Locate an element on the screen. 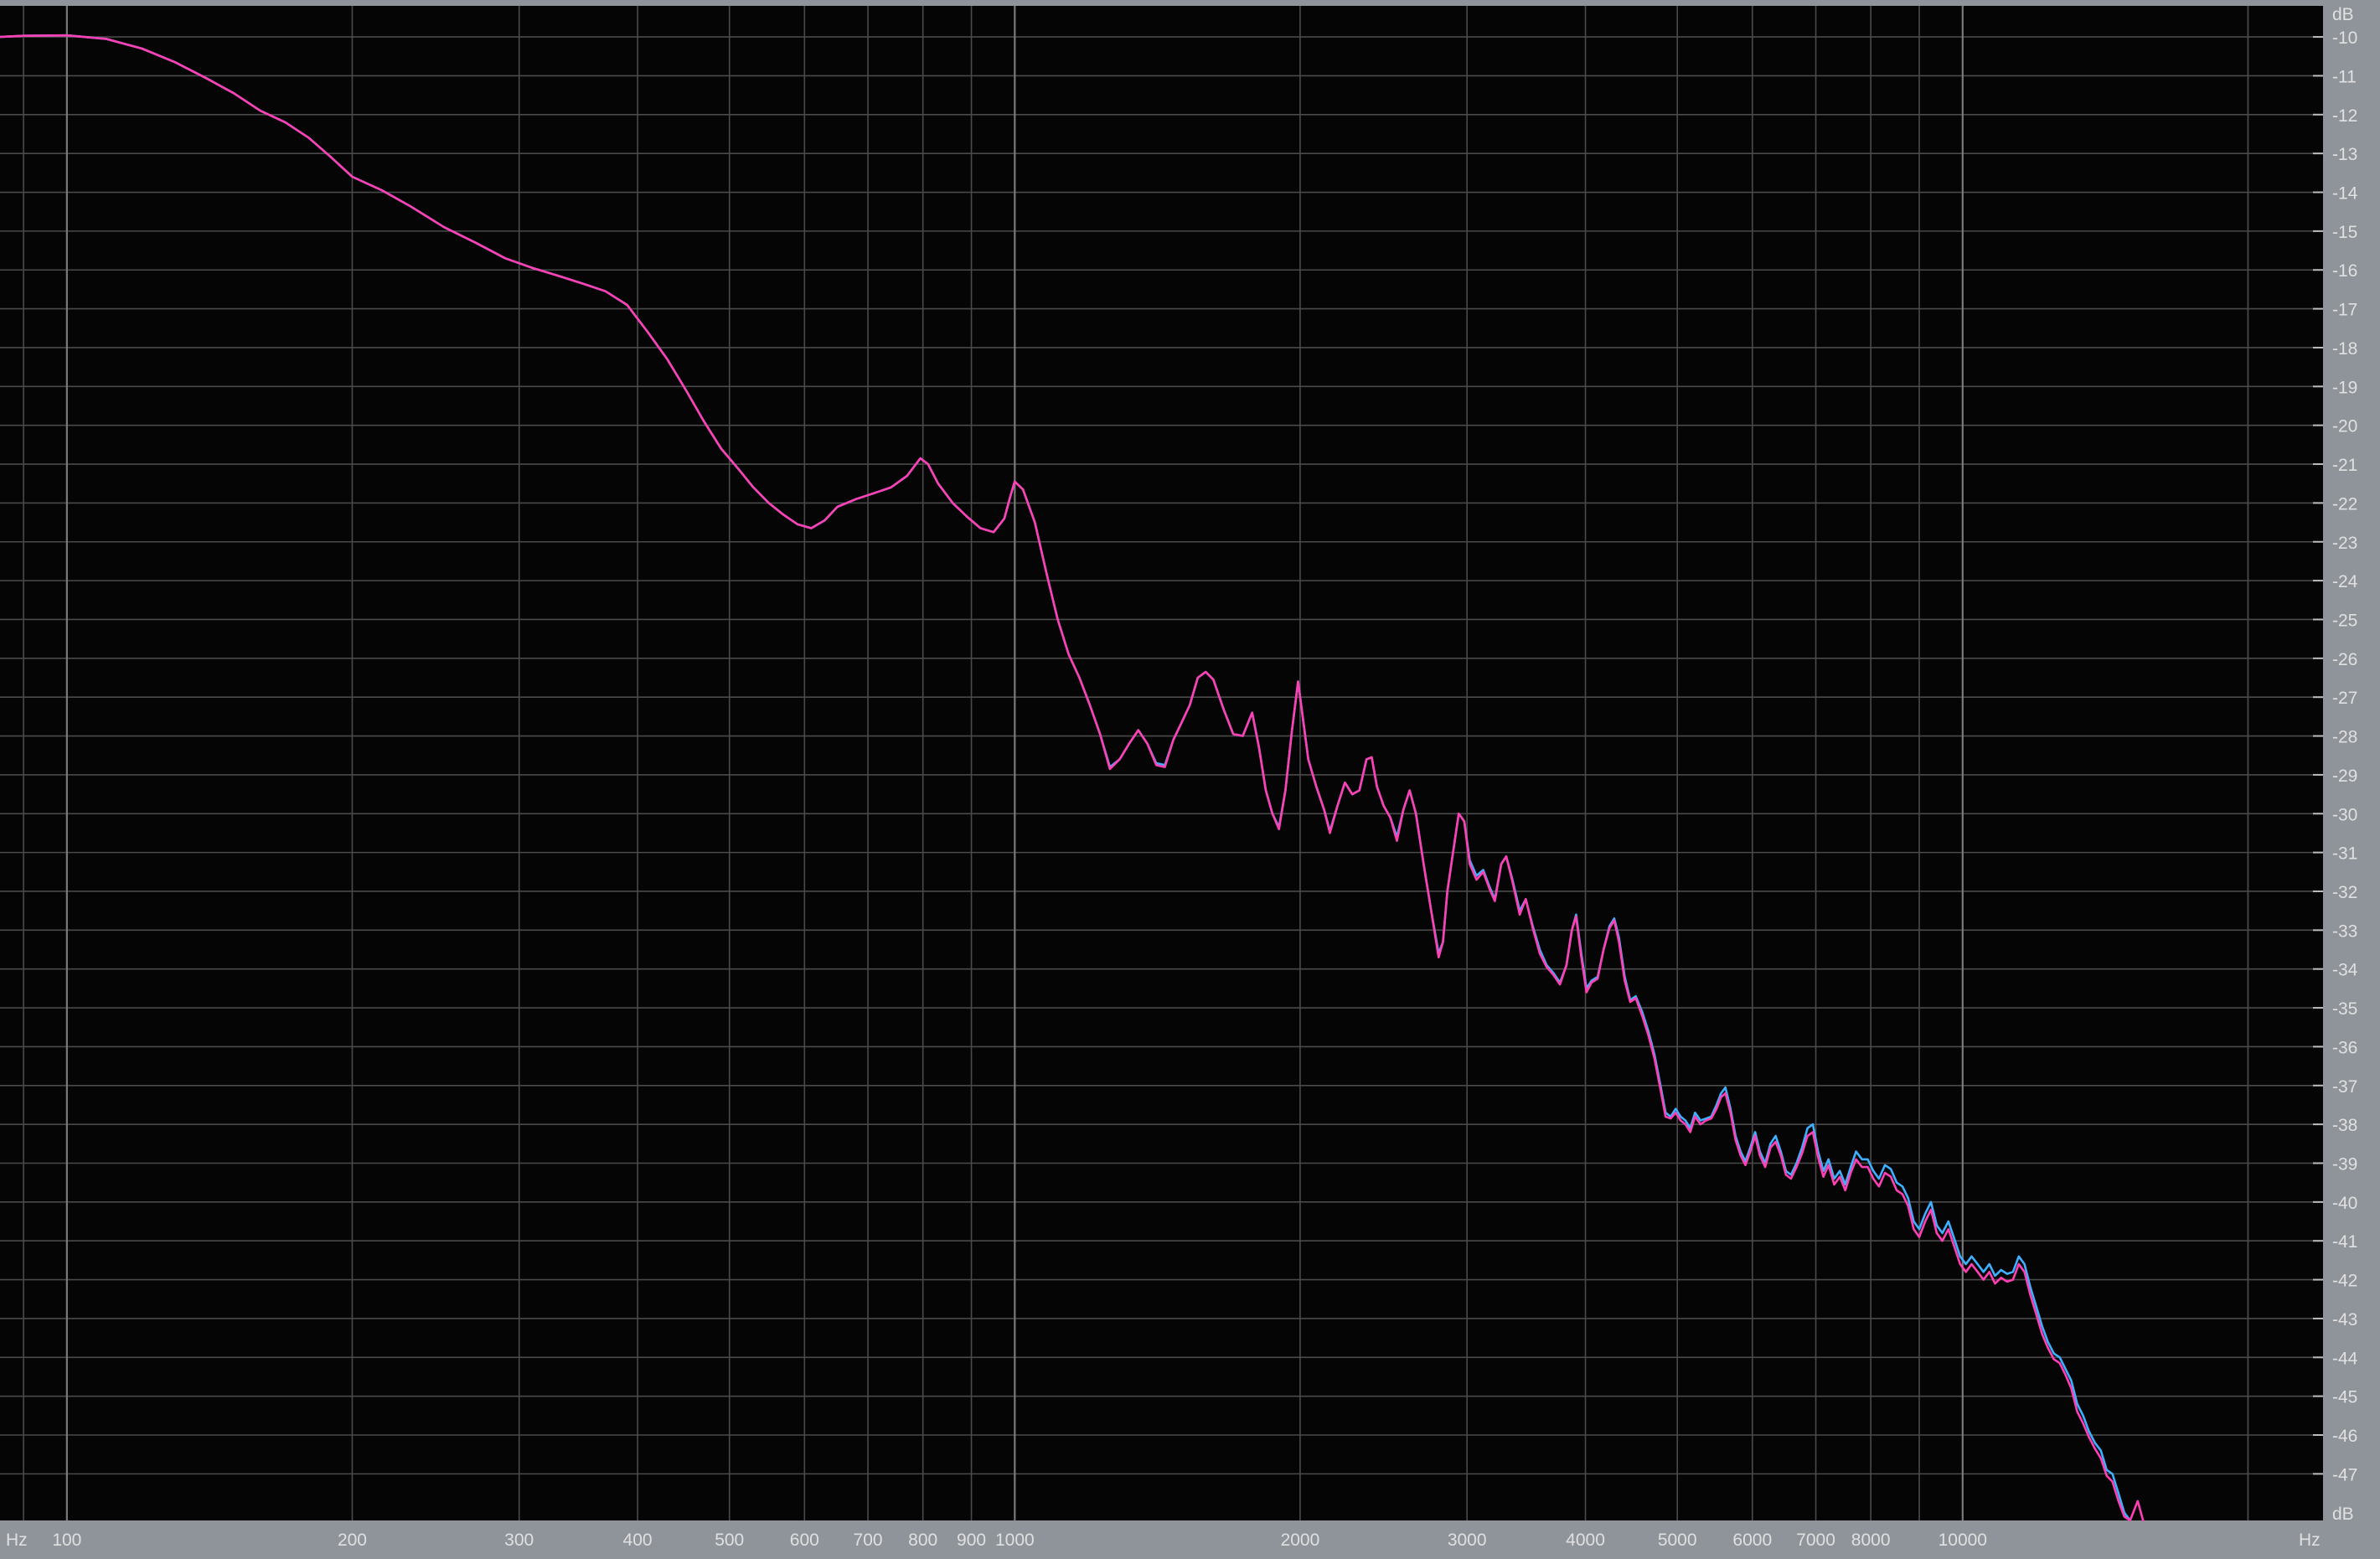 The width and height of the screenshot is (2380, 1559). db-tick-label: -36 is located at coordinates (2345, 1047).